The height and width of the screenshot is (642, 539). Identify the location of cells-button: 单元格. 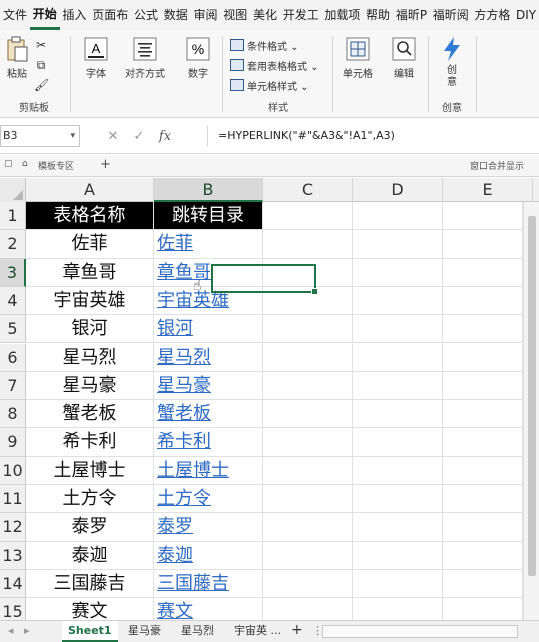
(358, 58).